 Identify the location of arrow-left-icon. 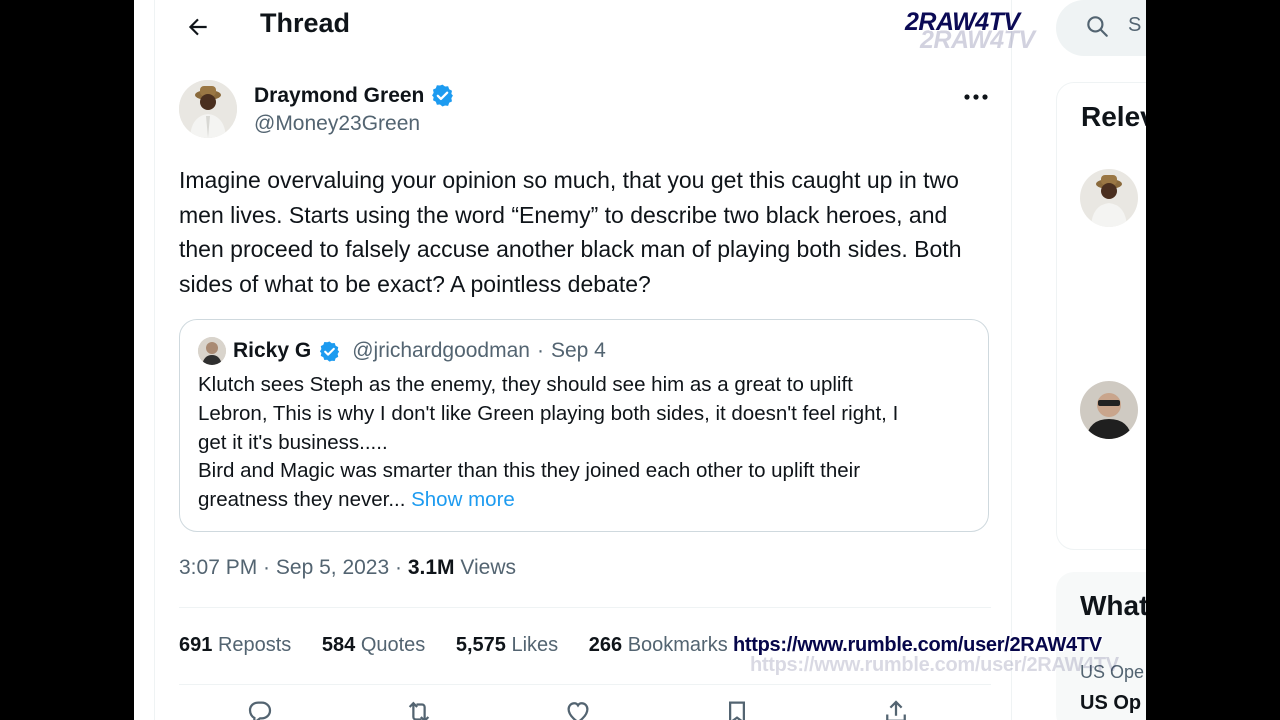
(197, 27).